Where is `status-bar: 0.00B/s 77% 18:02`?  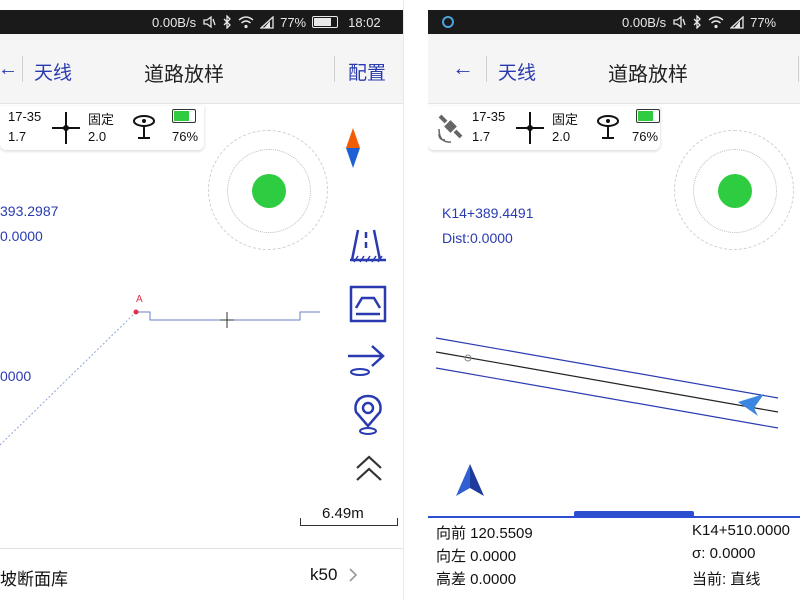
status-bar: 0.00B/s 77% 18:02 is located at coordinates (201, 22).